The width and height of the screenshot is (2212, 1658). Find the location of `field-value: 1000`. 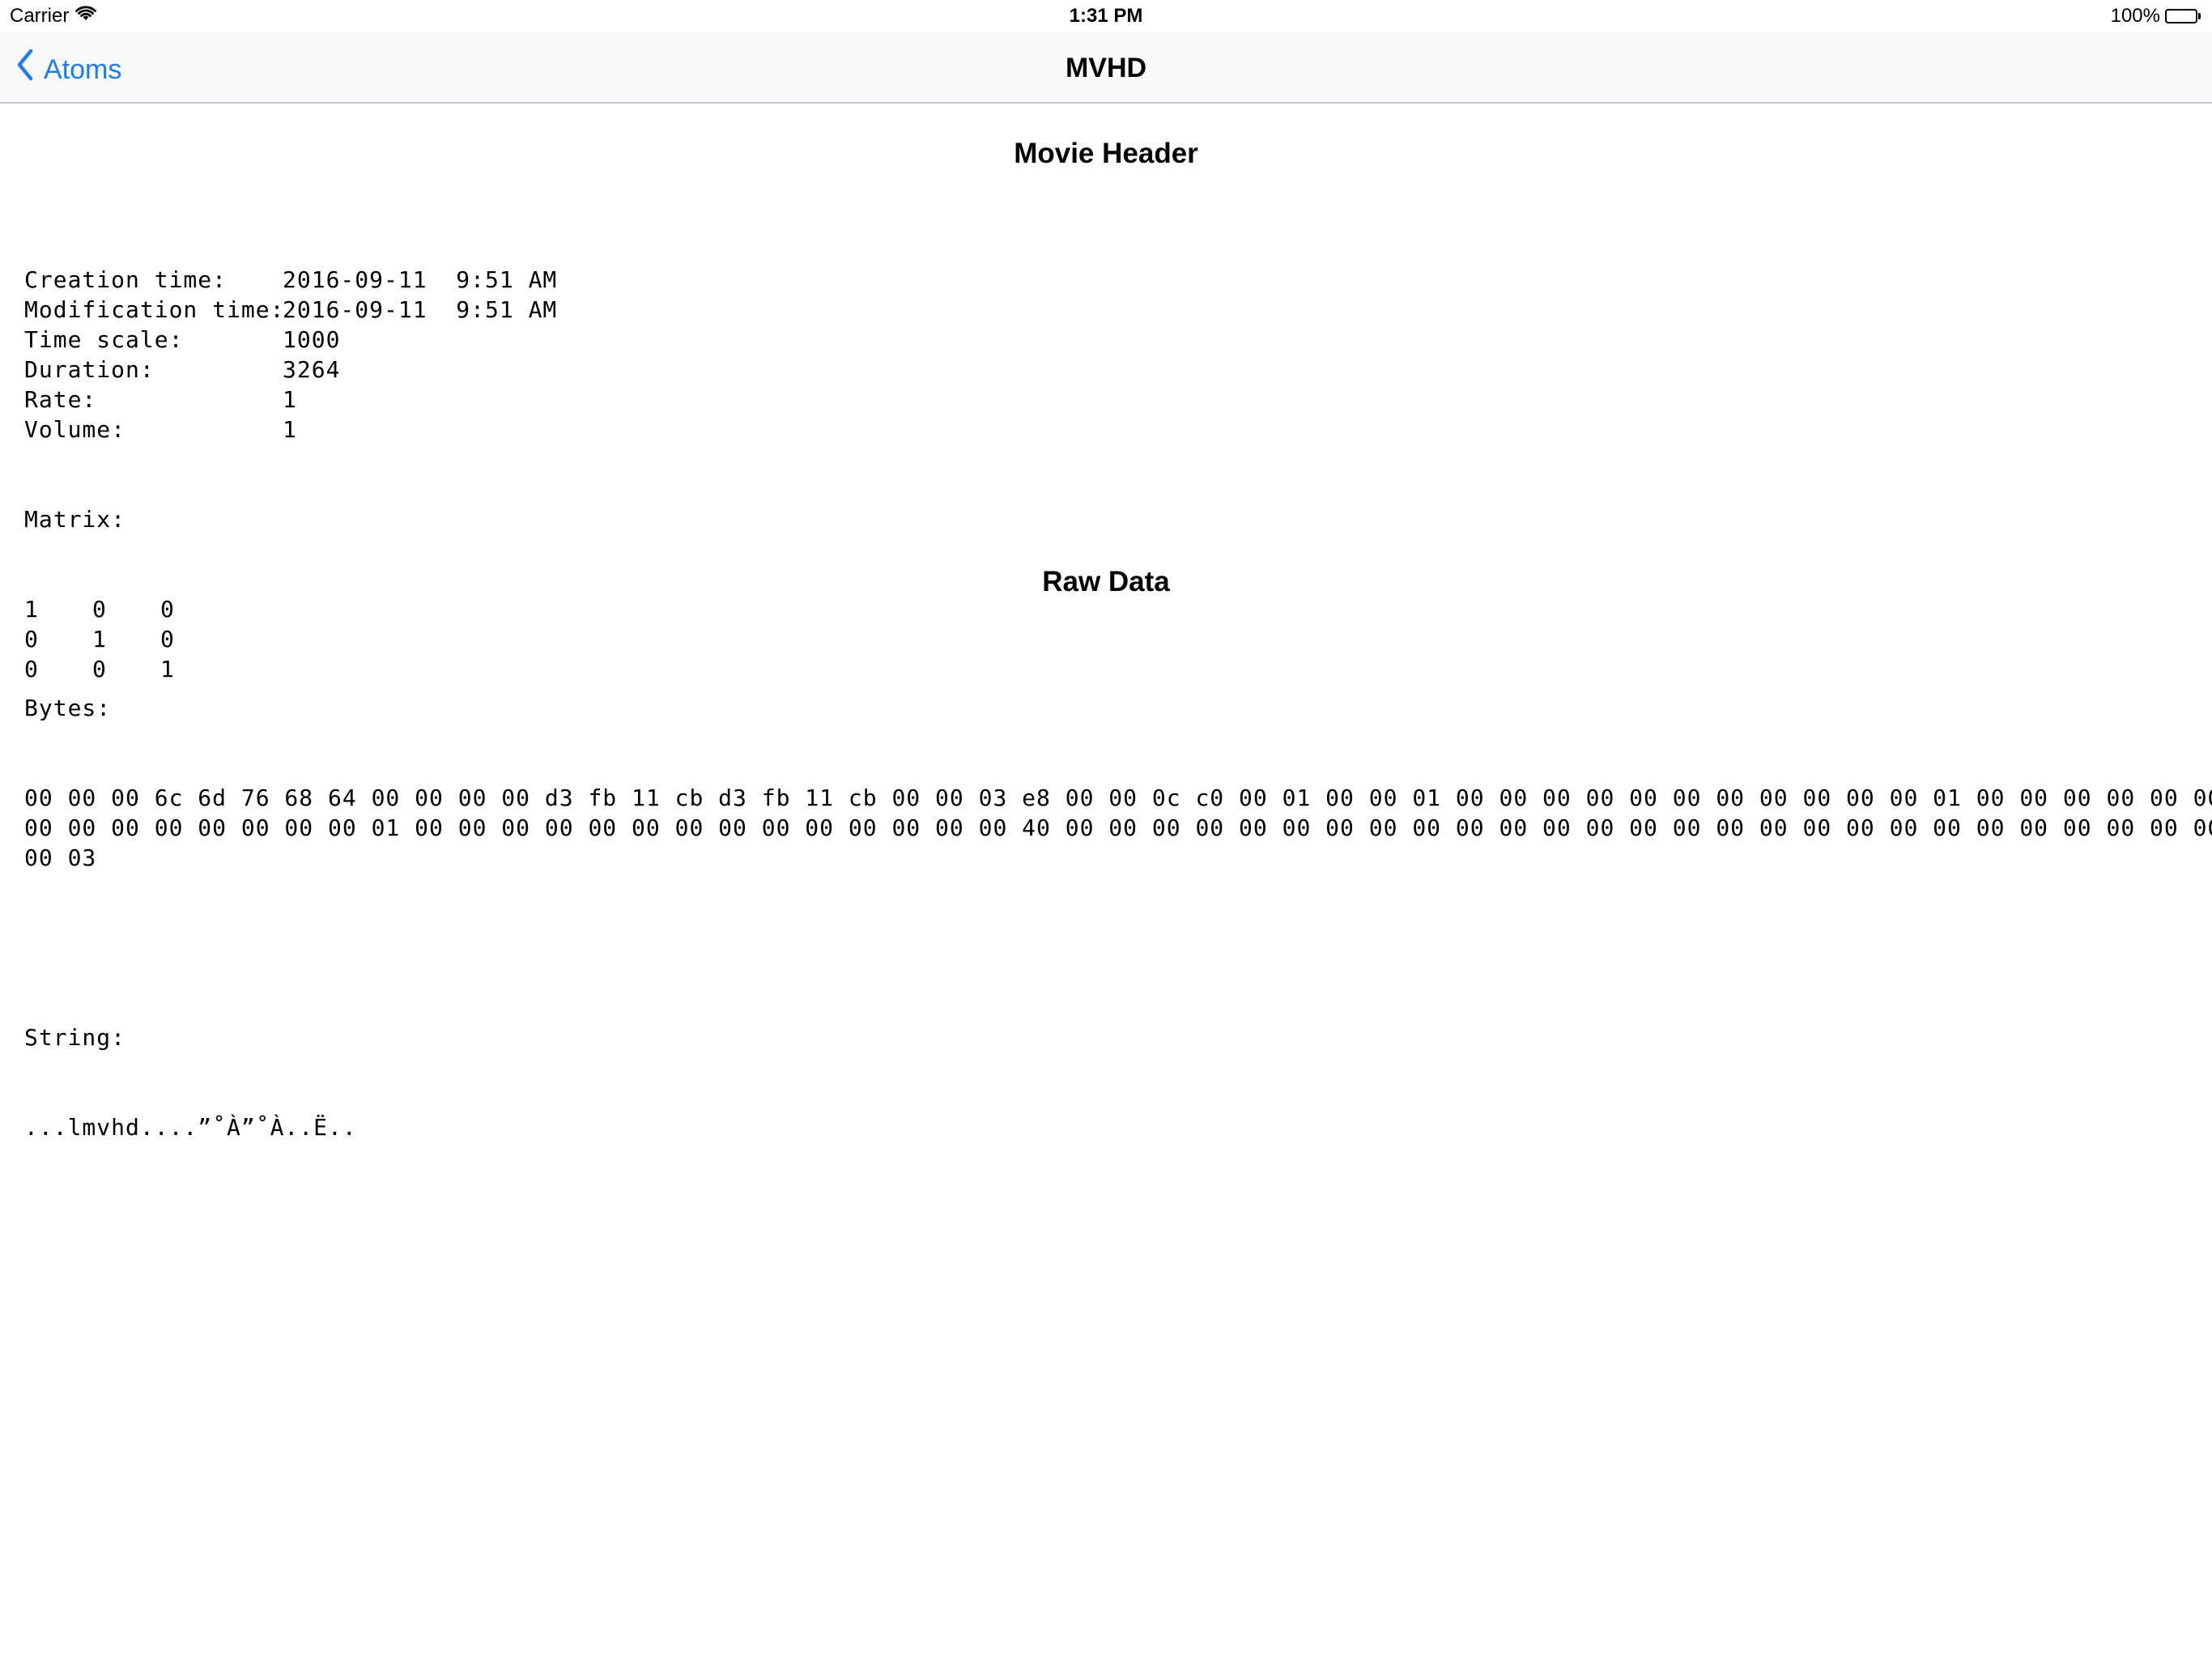

field-value: 1000 is located at coordinates (312, 339).